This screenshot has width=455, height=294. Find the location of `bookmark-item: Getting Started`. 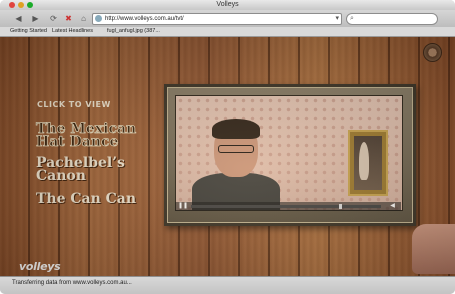

bookmark-item: Getting Started is located at coordinates (28, 31).